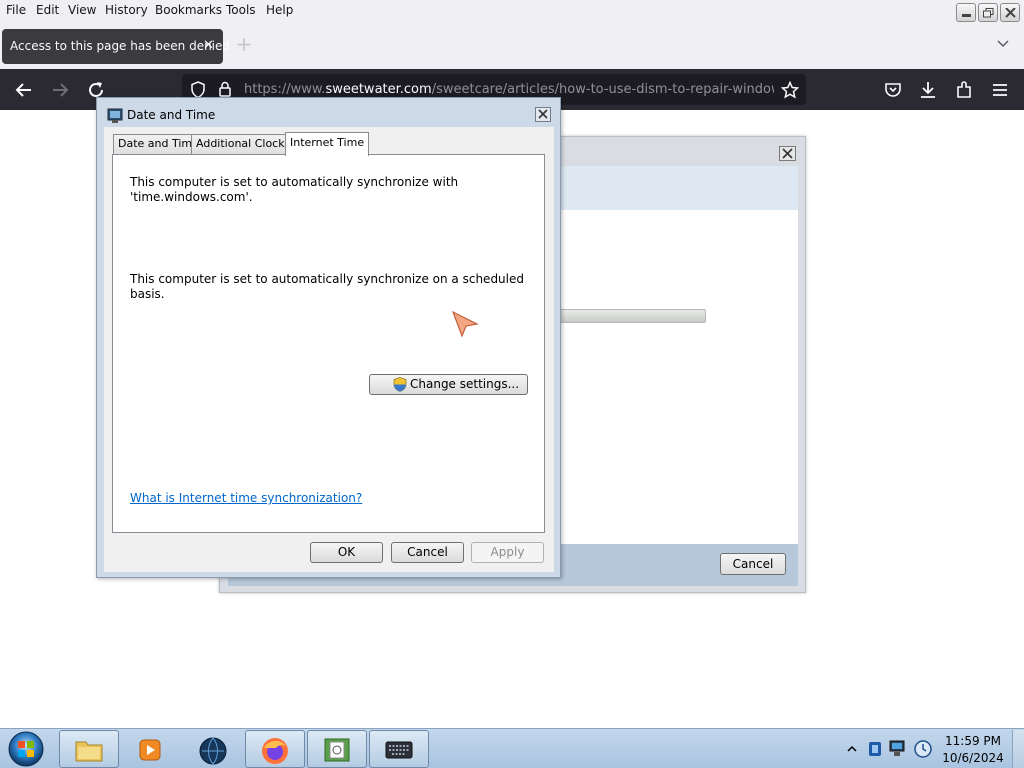 The image size is (1024, 768). I want to click on internet-time-help-link: What is Internet time synchronization?, so click(246, 498).